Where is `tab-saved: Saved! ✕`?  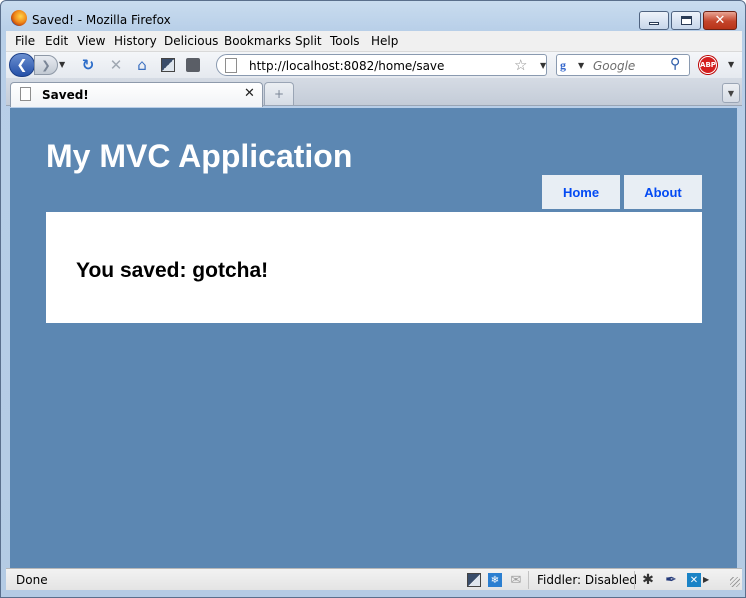 tab-saved: Saved! ✕ is located at coordinates (136, 94).